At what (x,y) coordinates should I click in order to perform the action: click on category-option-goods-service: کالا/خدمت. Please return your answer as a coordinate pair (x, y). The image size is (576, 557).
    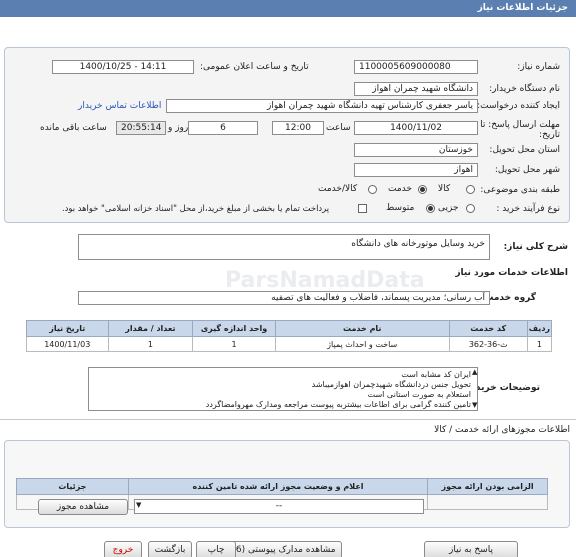
    Looking at the image, I should click on (338, 189).